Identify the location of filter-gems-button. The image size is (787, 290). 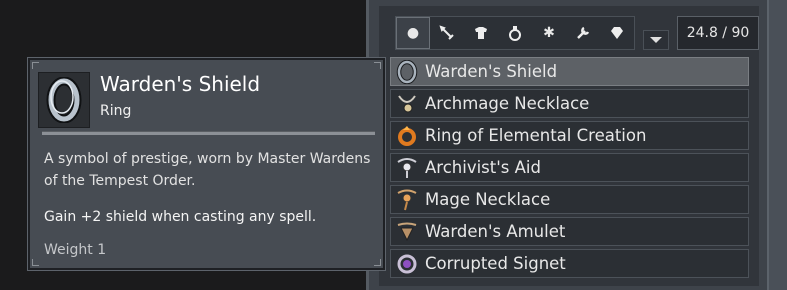
(617, 33).